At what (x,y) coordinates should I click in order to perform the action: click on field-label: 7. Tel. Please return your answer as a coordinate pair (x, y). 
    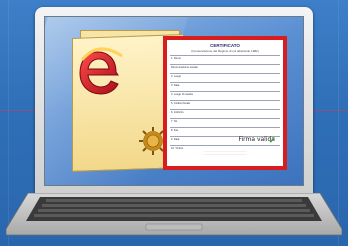
    Looking at the image, I should click on (174, 121).